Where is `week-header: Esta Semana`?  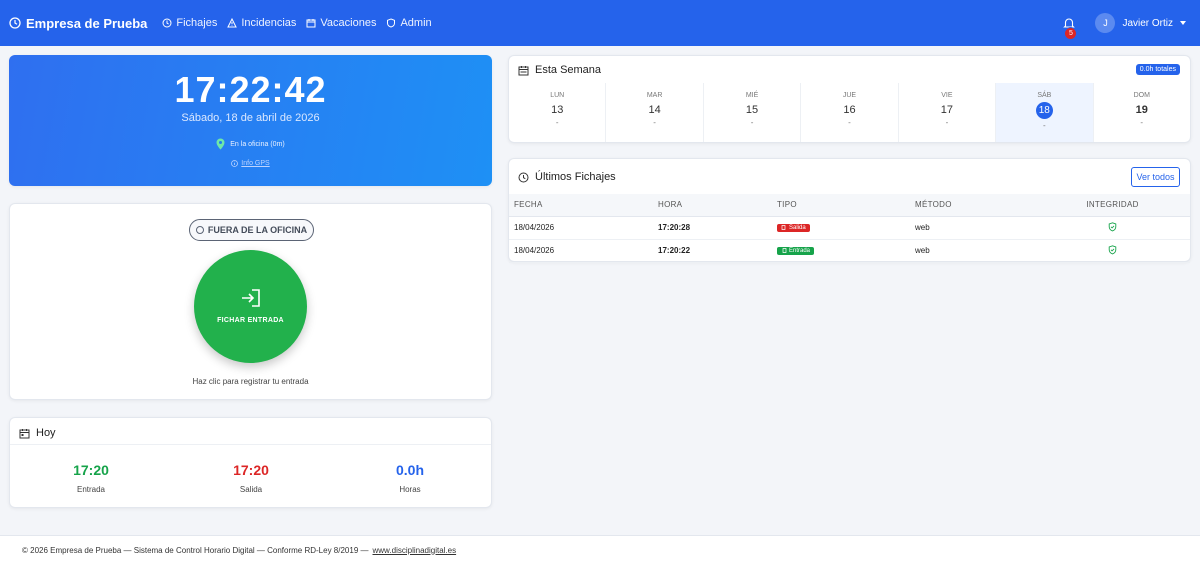
week-header: Esta Semana is located at coordinates (559, 70).